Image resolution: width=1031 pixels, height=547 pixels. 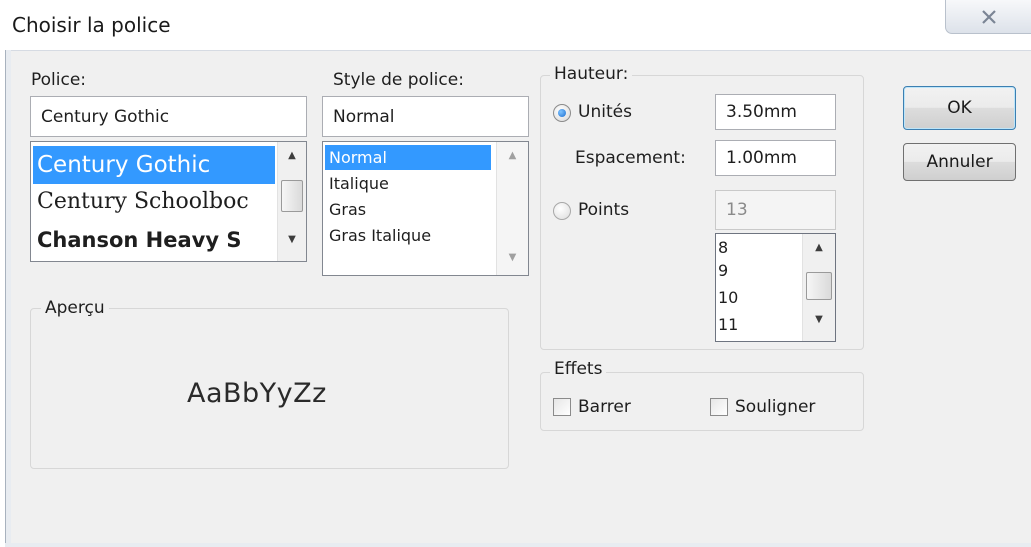 What do you see at coordinates (604, 407) in the screenshot?
I see `strike-label: Barrer` at bounding box center [604, 407].